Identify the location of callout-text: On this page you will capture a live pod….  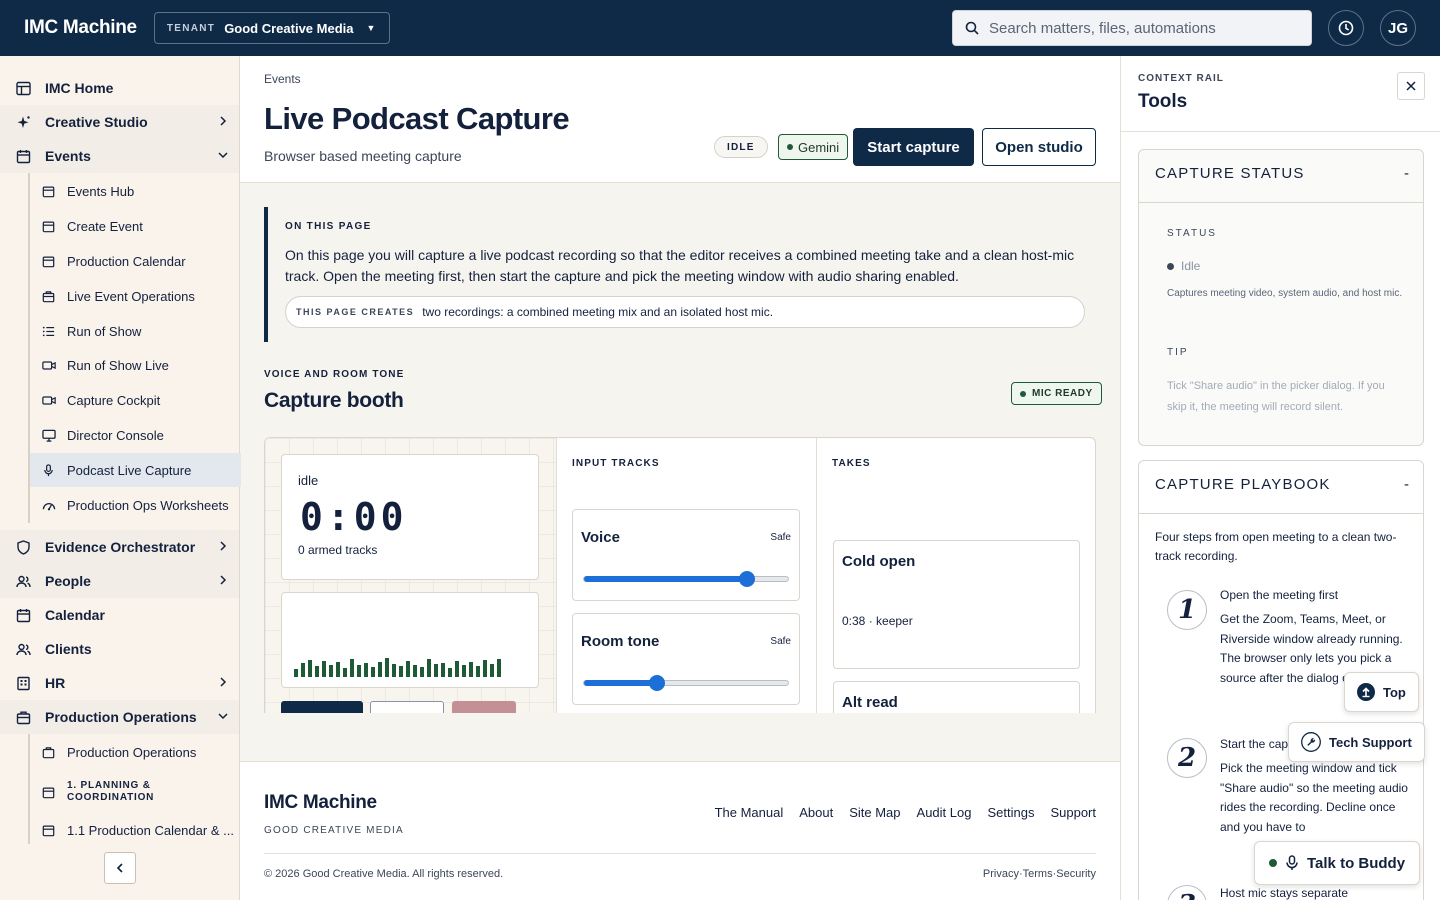
(680, 265).